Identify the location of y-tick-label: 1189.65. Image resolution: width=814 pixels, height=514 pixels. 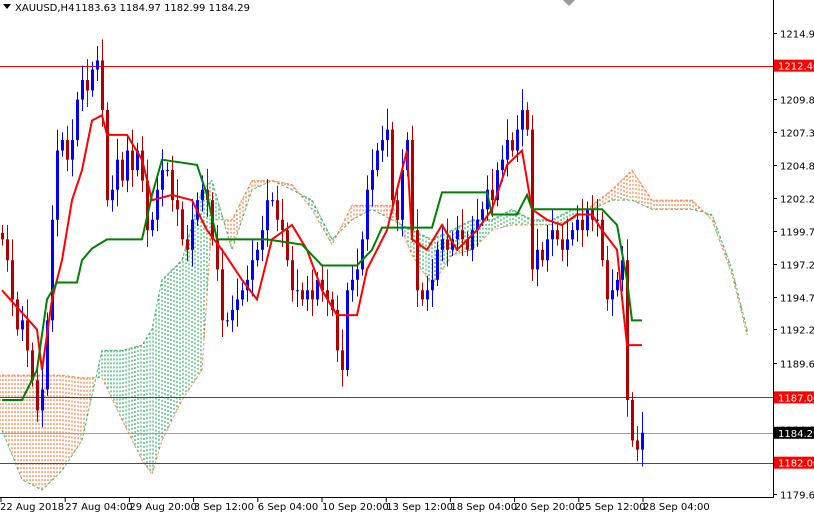
(797, 365).